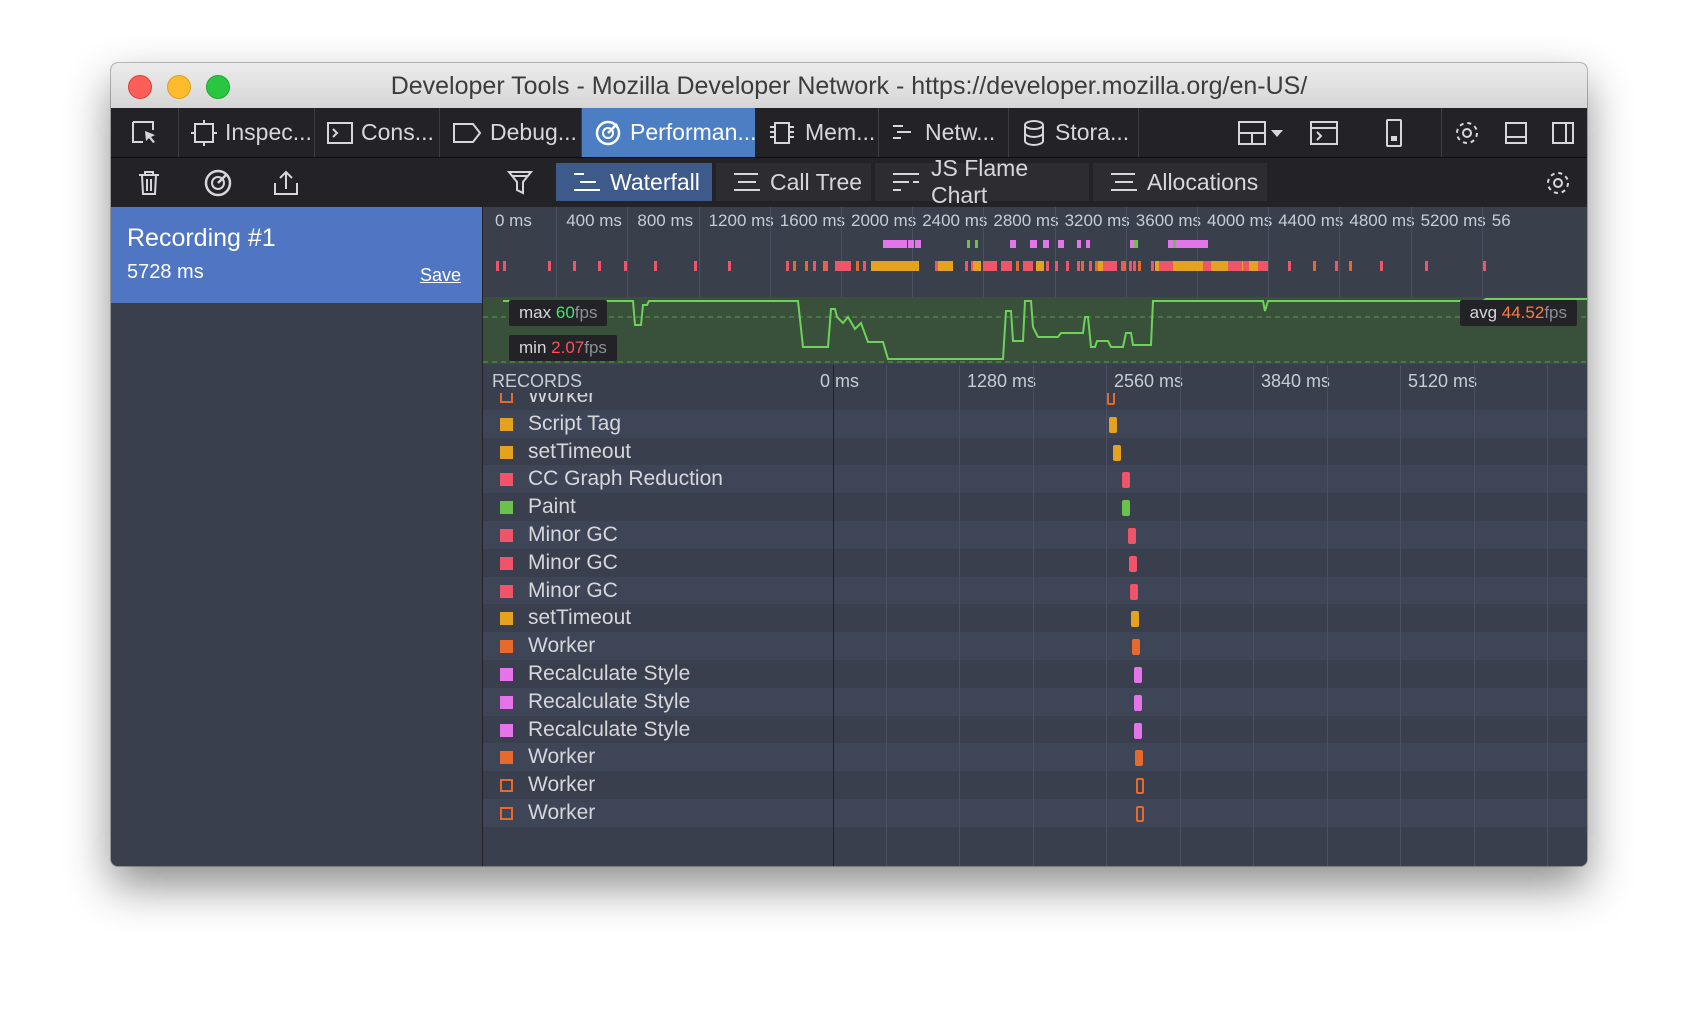  What do you see at coordinates (586, 312) in the screenshot?
I see `fps-max-unit: fps` at bounding box center [586, 312].